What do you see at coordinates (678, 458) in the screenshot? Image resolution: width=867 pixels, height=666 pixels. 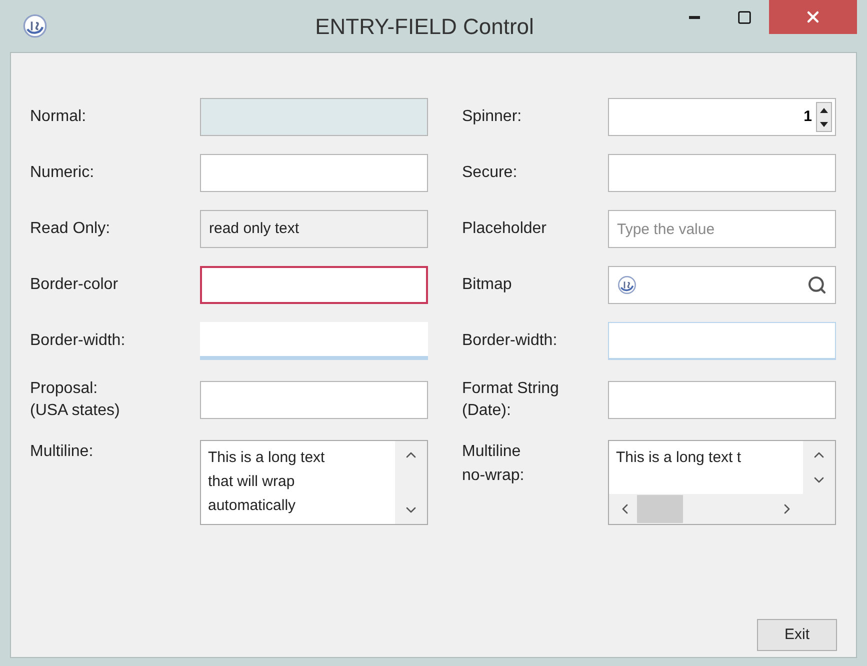 I see `multiline-text: This is a long text t` at bounding box center [678, 458].